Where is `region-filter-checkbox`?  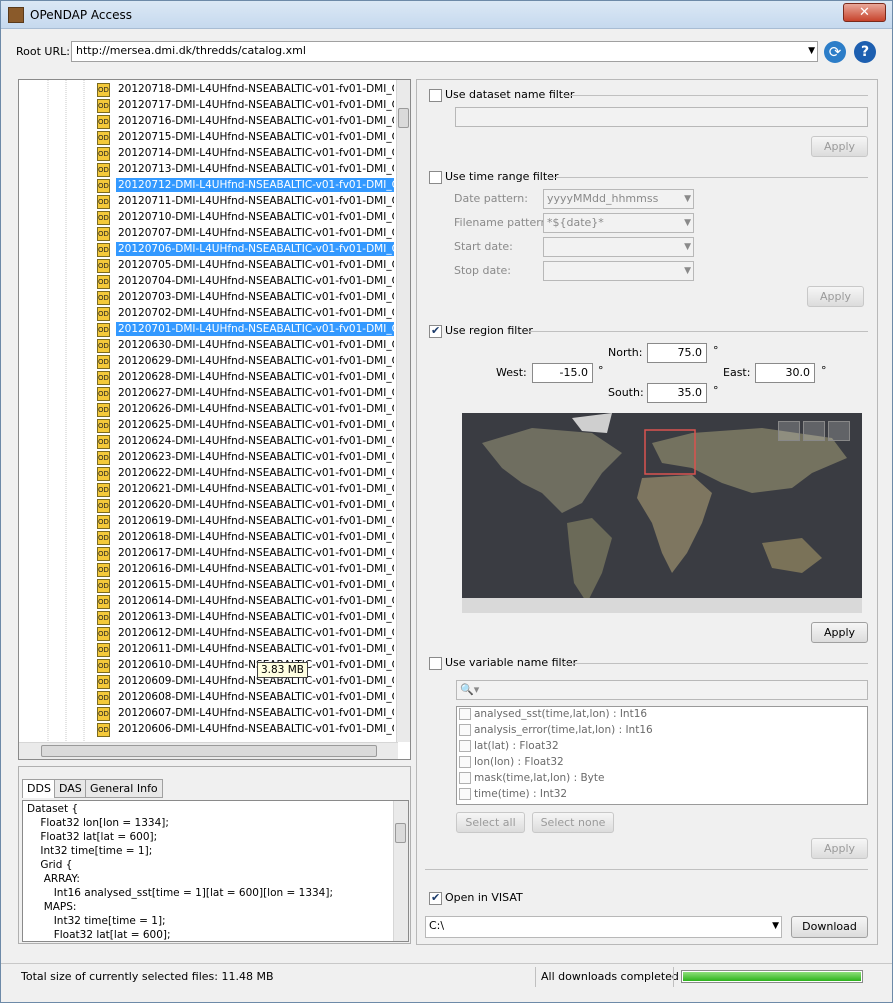 region-filter-checkbox is located at coordinates (435, 331).